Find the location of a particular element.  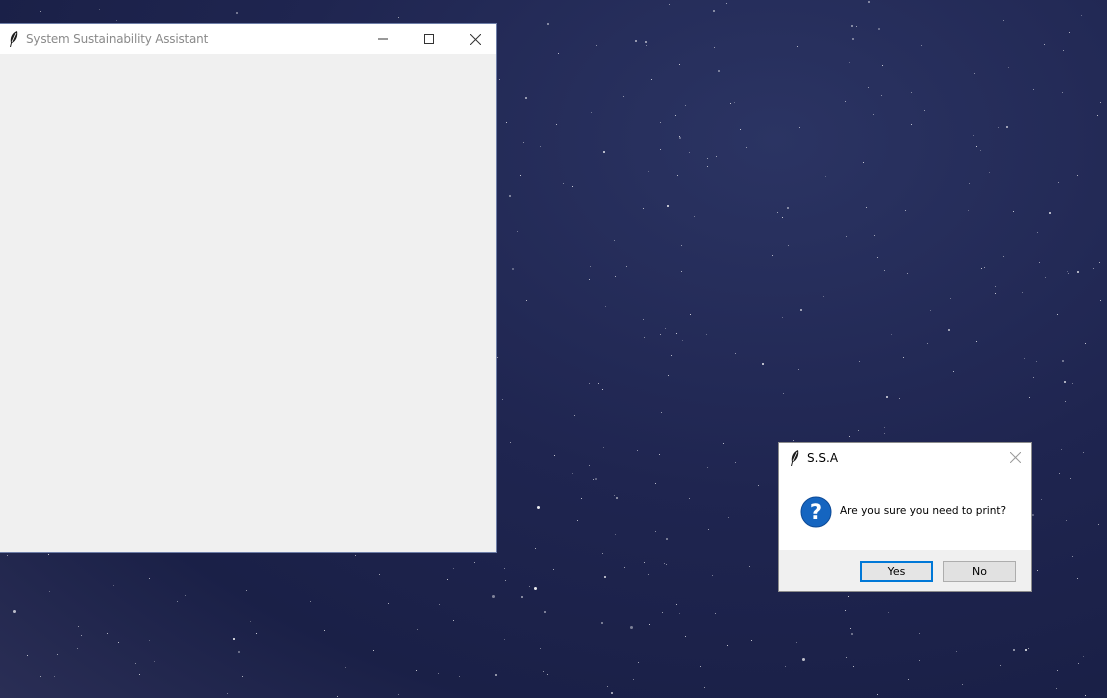

close-icon is located at coordinates (1015, 457).